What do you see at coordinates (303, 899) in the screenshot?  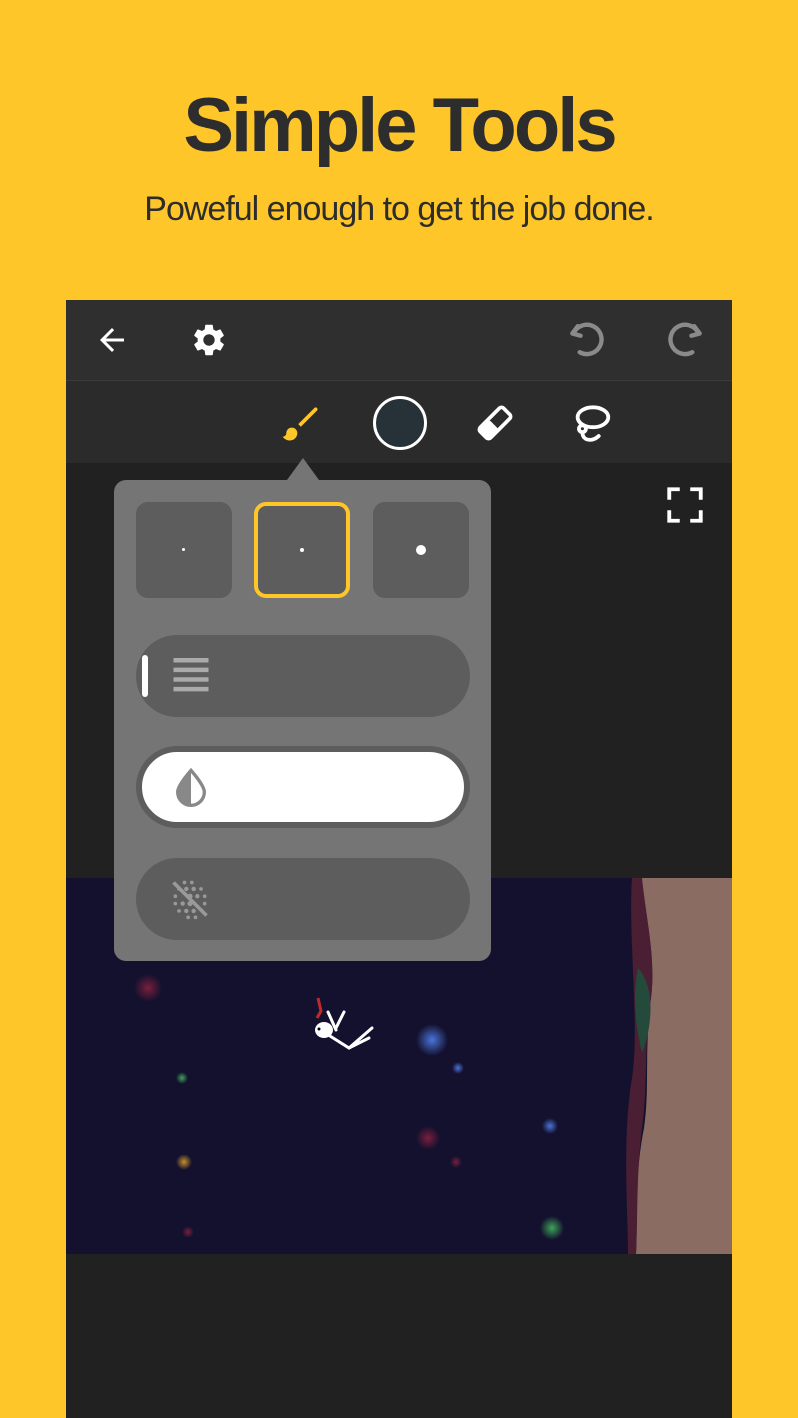 I see `texture-slider` at bounding box center [303, 899].